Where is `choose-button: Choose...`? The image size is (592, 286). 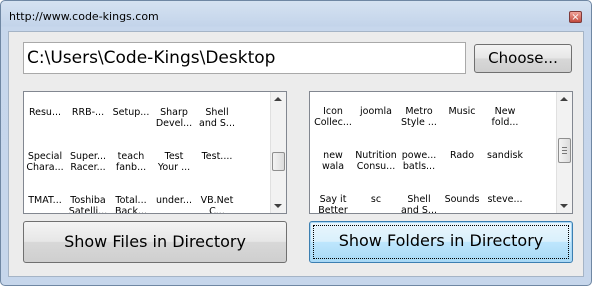
choose-button: Choose... is located at coordinates (523, 58).